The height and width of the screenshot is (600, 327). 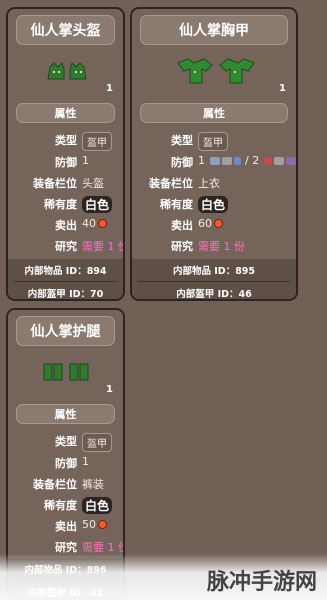 I want to click on internal-ids: 内部物品 ID：894 内部盔甲 ID：70, so click(x=65, y=279).